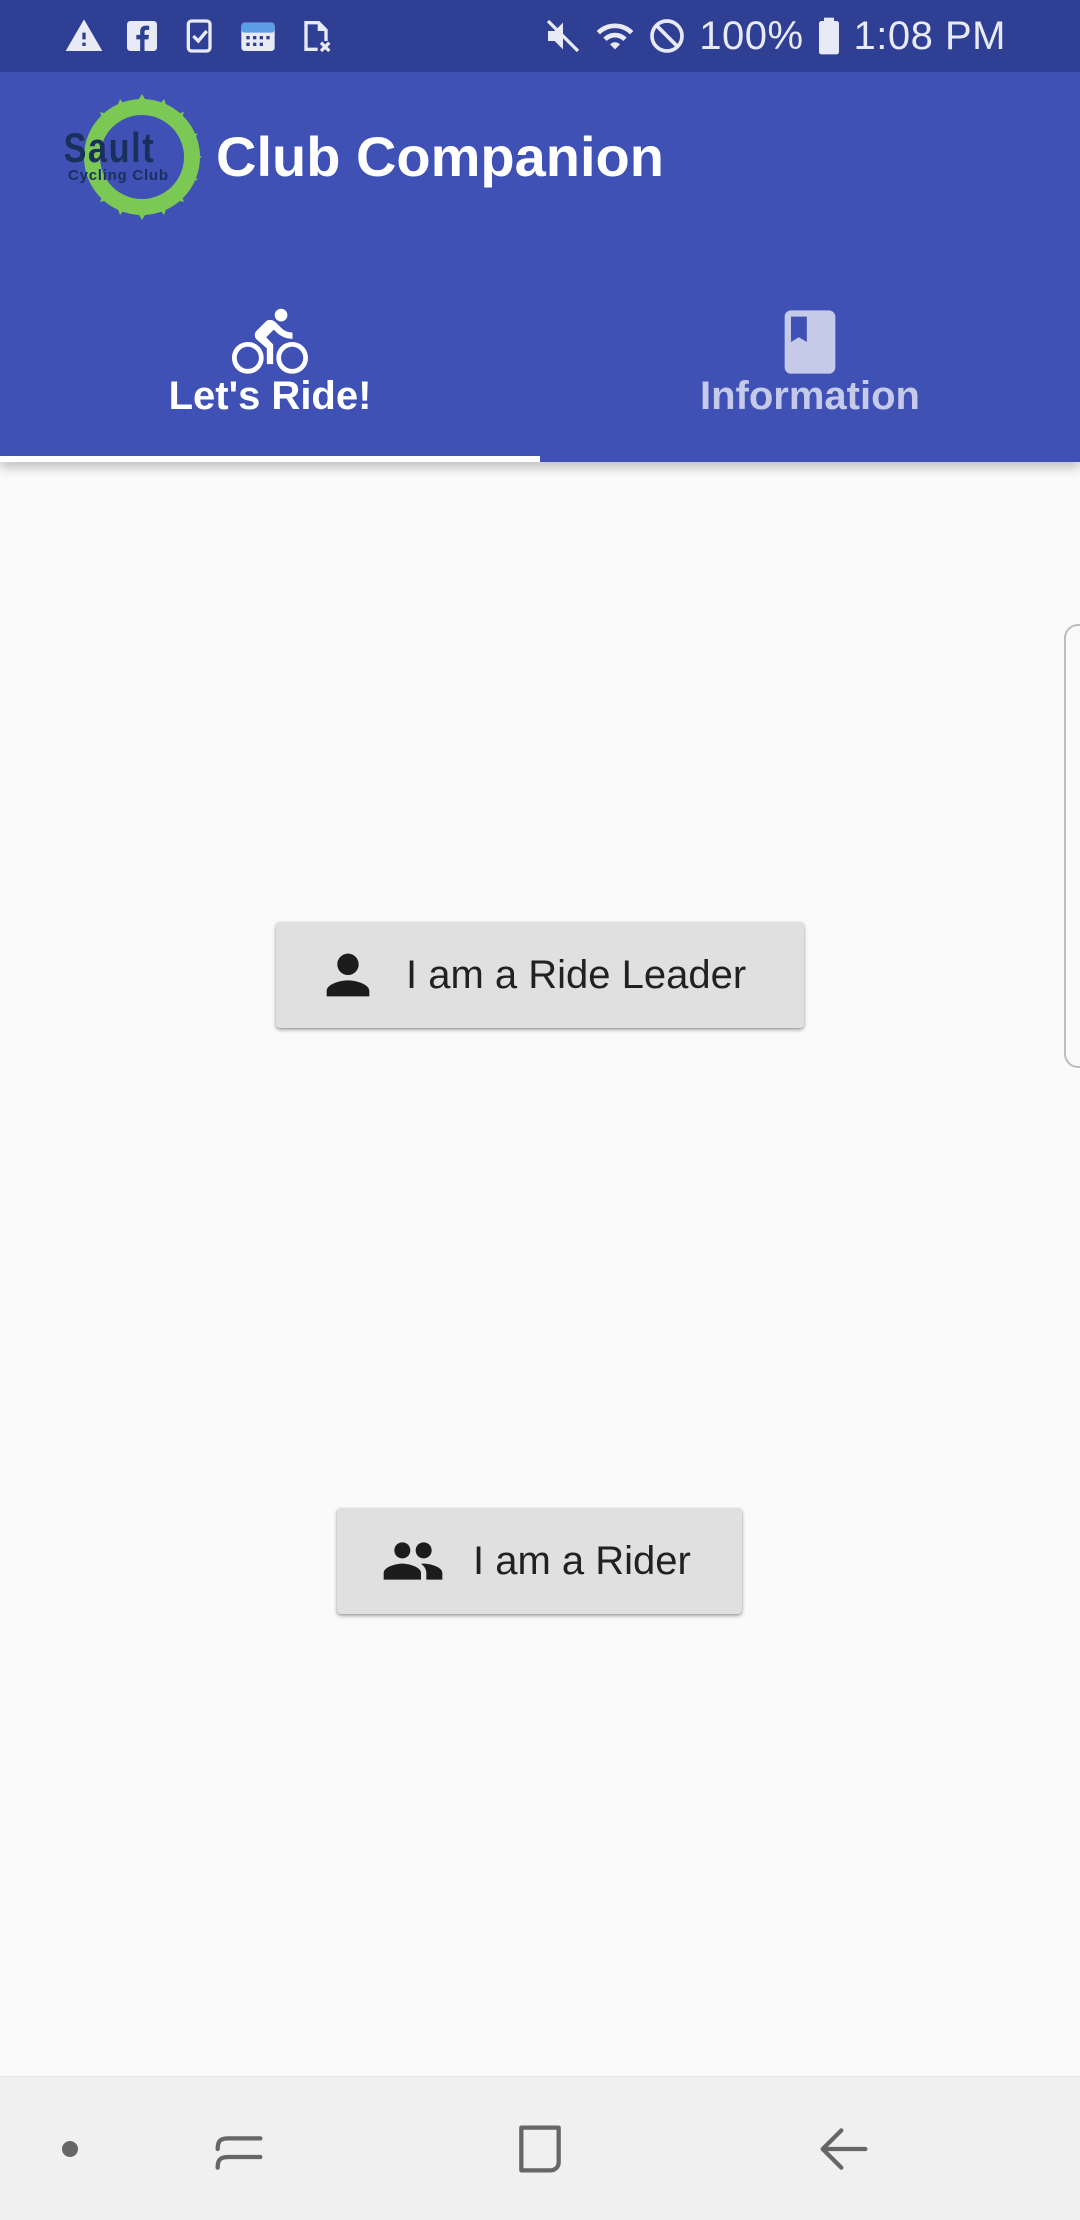 This screenshot has width=1080, height=2220. Describe the element at coordinates (540, 36) in the screenshot. I see `status-bar: 100% 1:08 PM` at that location.